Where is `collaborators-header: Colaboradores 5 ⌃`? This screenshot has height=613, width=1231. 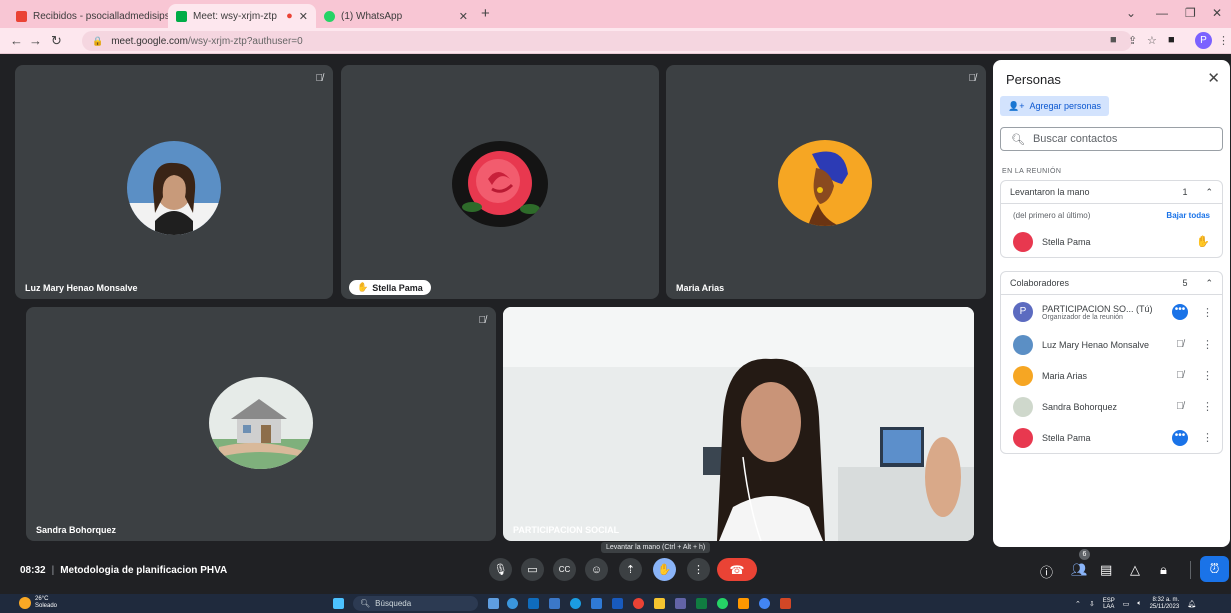
collaborators-header: Colaboradores 5 ⌃ is located at coordinates (1111, 283).